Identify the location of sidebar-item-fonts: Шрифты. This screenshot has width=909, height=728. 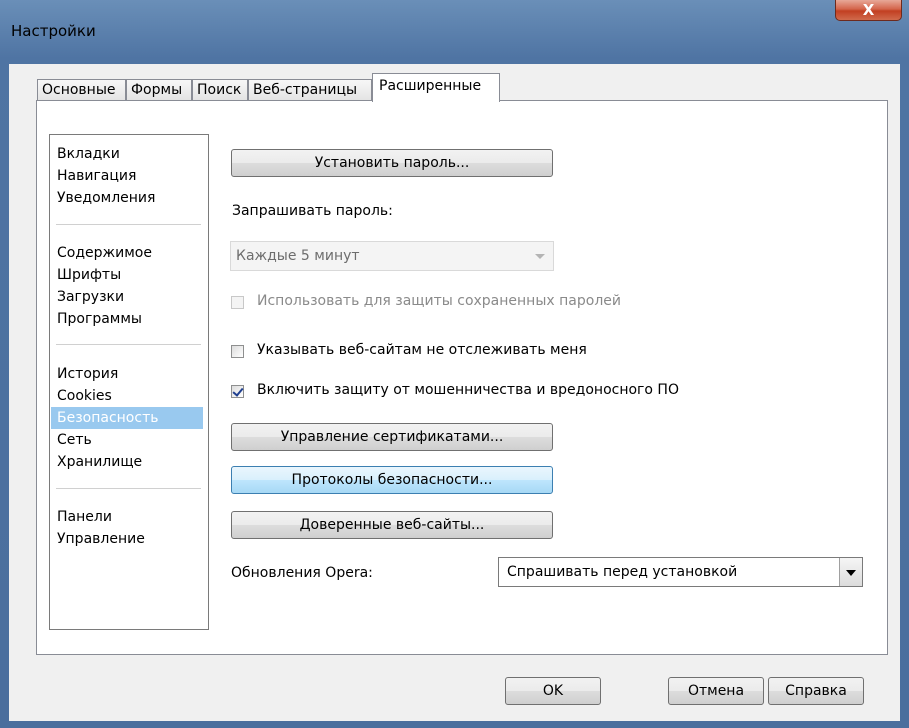
(89, 275).